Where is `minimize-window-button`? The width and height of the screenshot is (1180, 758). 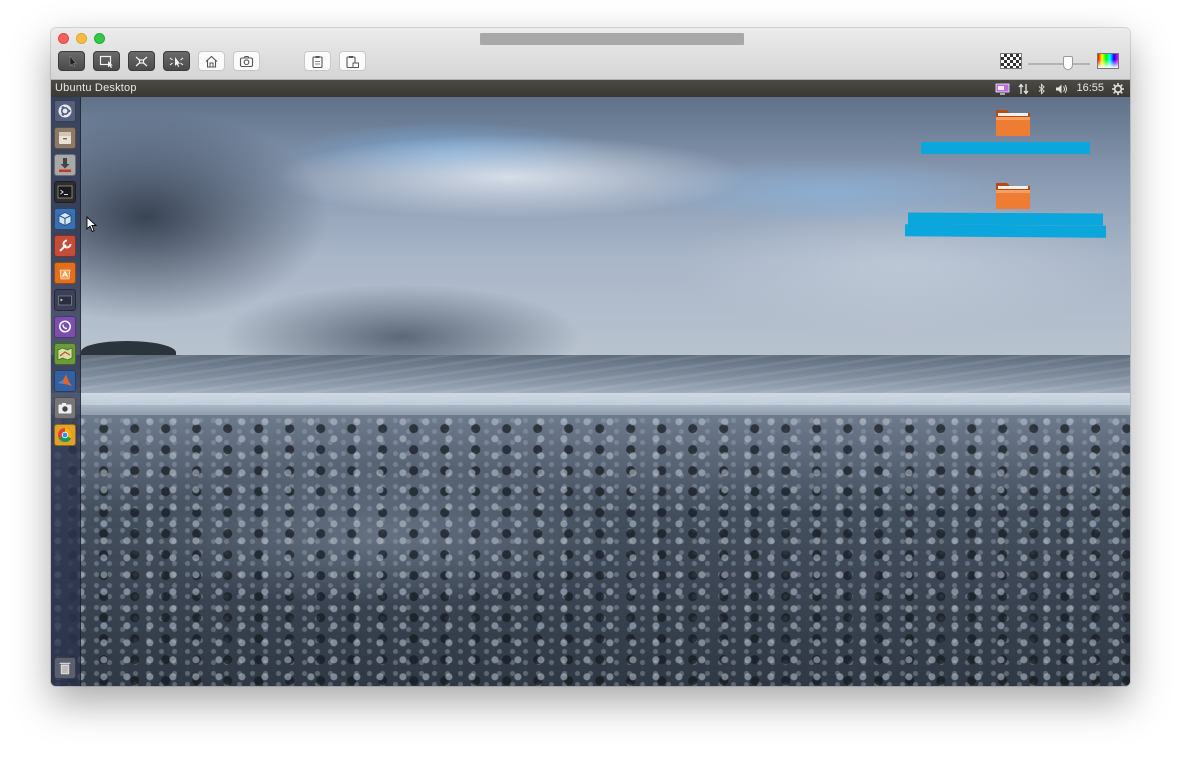 minimize-window-button is located at coordinates (81, 38).